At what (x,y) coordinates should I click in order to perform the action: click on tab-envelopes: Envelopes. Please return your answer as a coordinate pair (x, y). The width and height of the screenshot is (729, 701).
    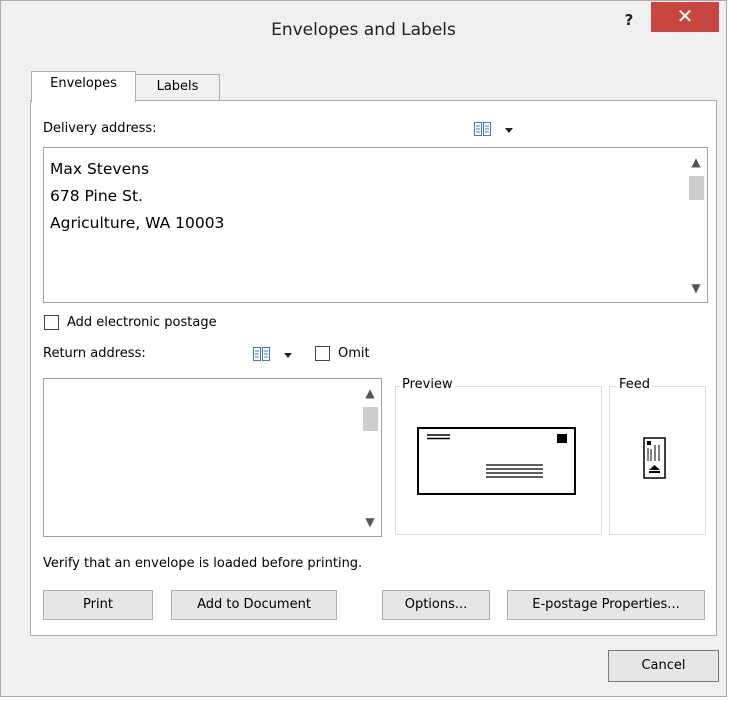
    Looking at the image, I should click on (83, 86).